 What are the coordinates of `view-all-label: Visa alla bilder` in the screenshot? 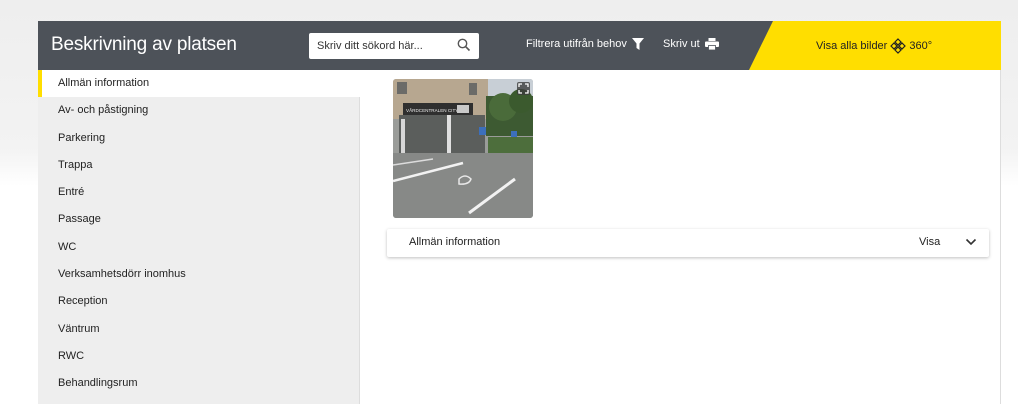 It's located at (852, 46).